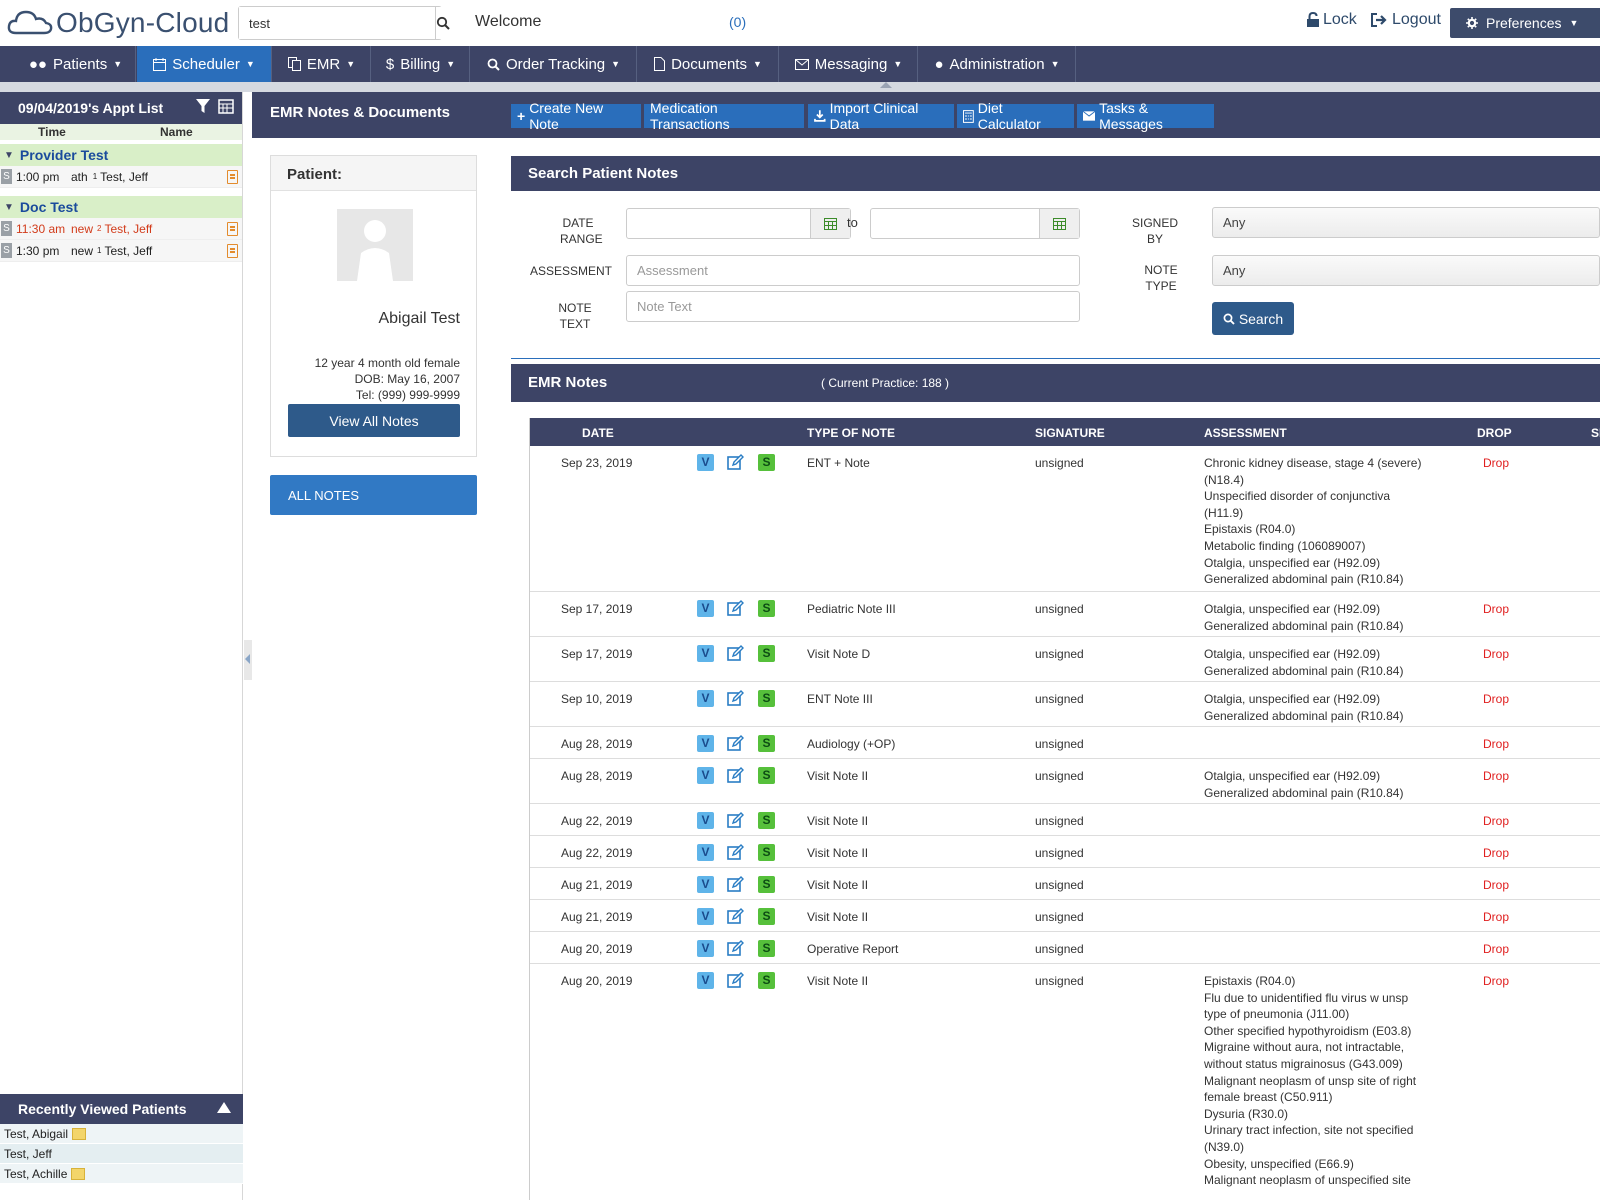  I want to click on date-from-calendar, so click(830, 223).